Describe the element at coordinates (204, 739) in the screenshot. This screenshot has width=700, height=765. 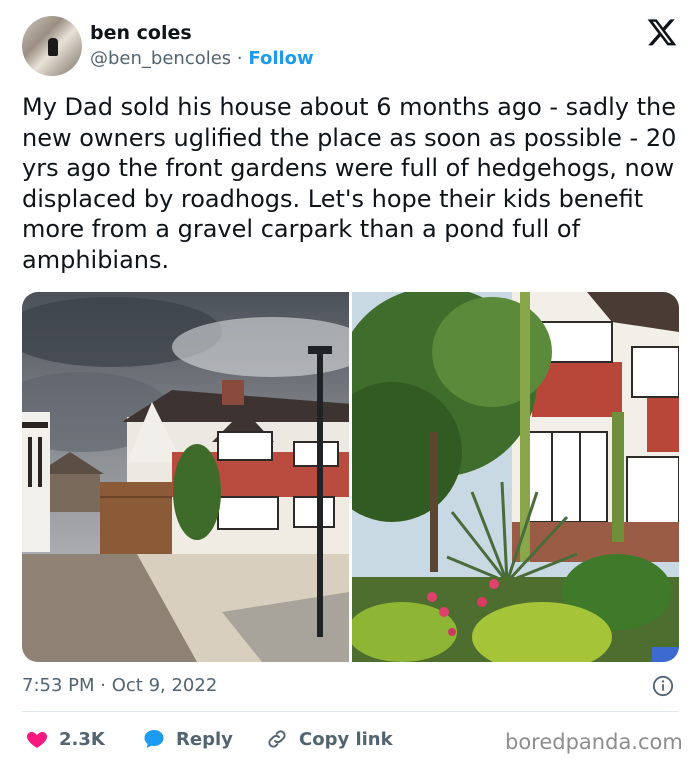
I see `reply-label: Reply` at that location.